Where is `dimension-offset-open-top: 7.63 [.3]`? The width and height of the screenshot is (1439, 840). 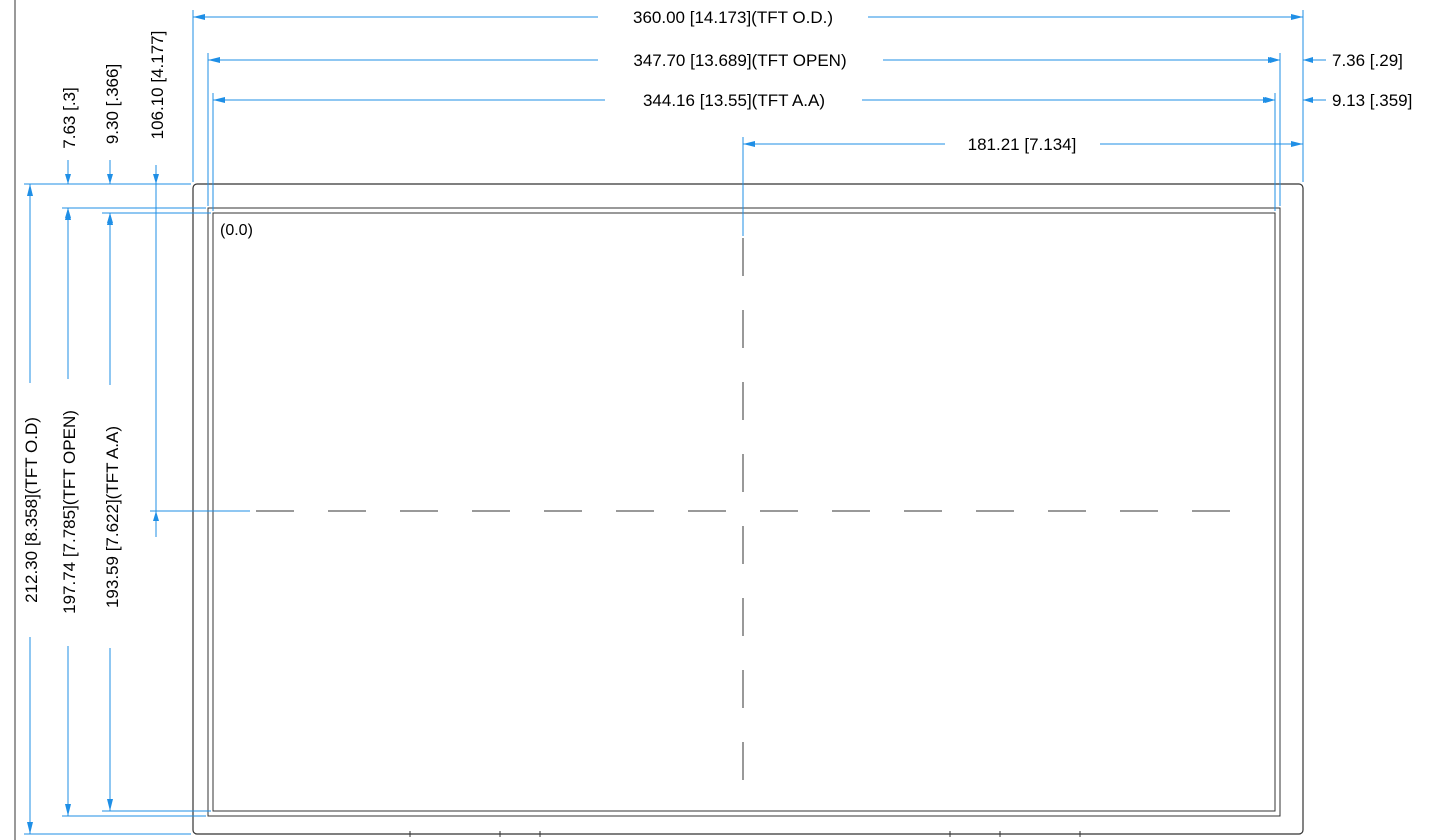
dimension-offset-open-top: 7.63 [.3] is located at coordinates (69, 152).